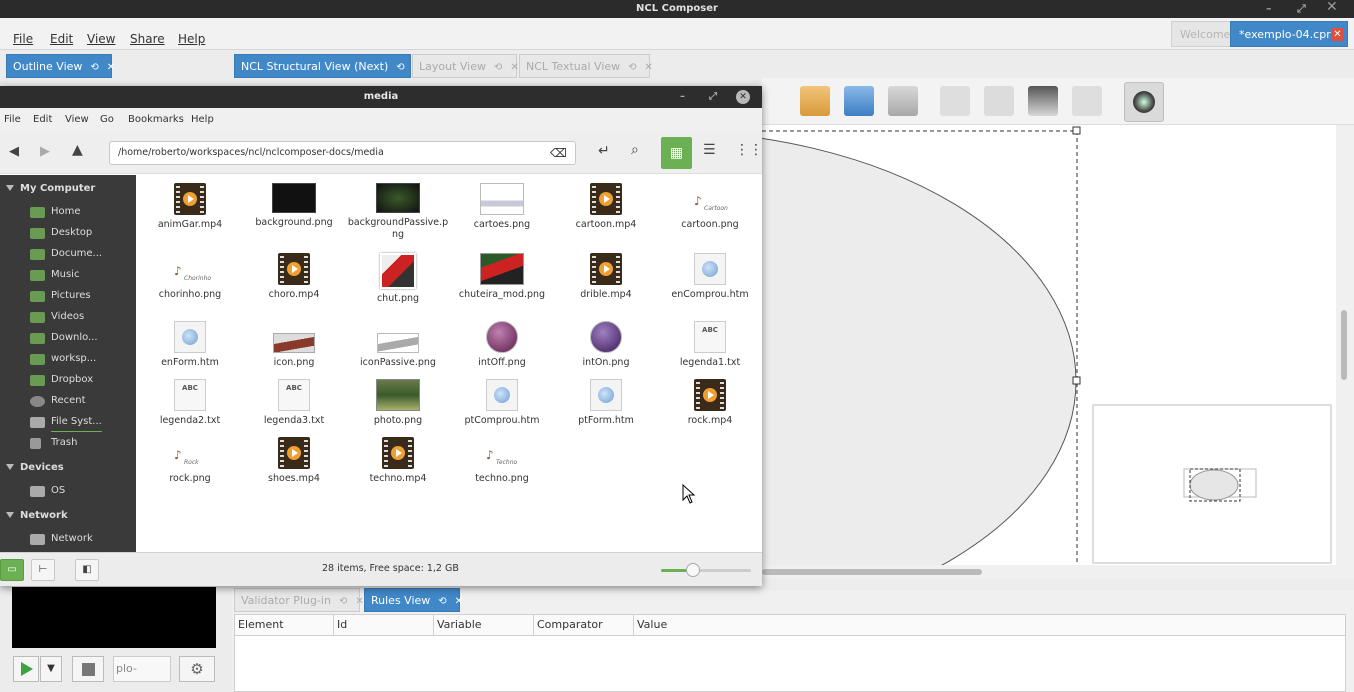 This screenshot has height=692, width=1354. What do you see at coordinates (101, 39) in the screenshot?
I see `menu-view: View` at bounding box center [101, 39].